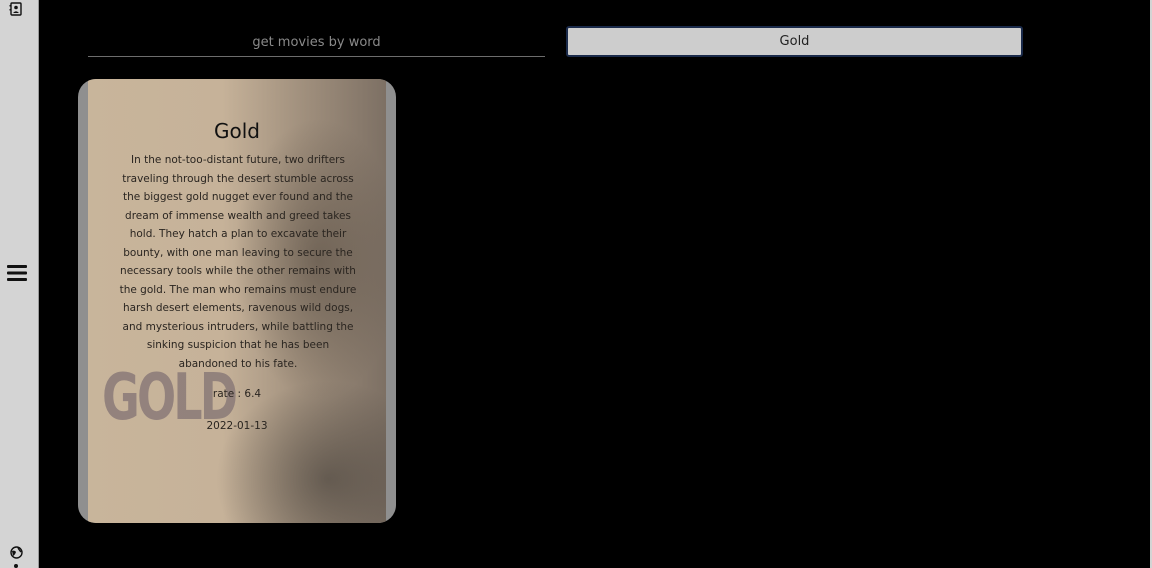 This screenshot has width=1152, height=568. What do you see at coordinates (17, 273) in the screenshot?
I see `hamburger-menu-icon` at bounding box center [17, 273].